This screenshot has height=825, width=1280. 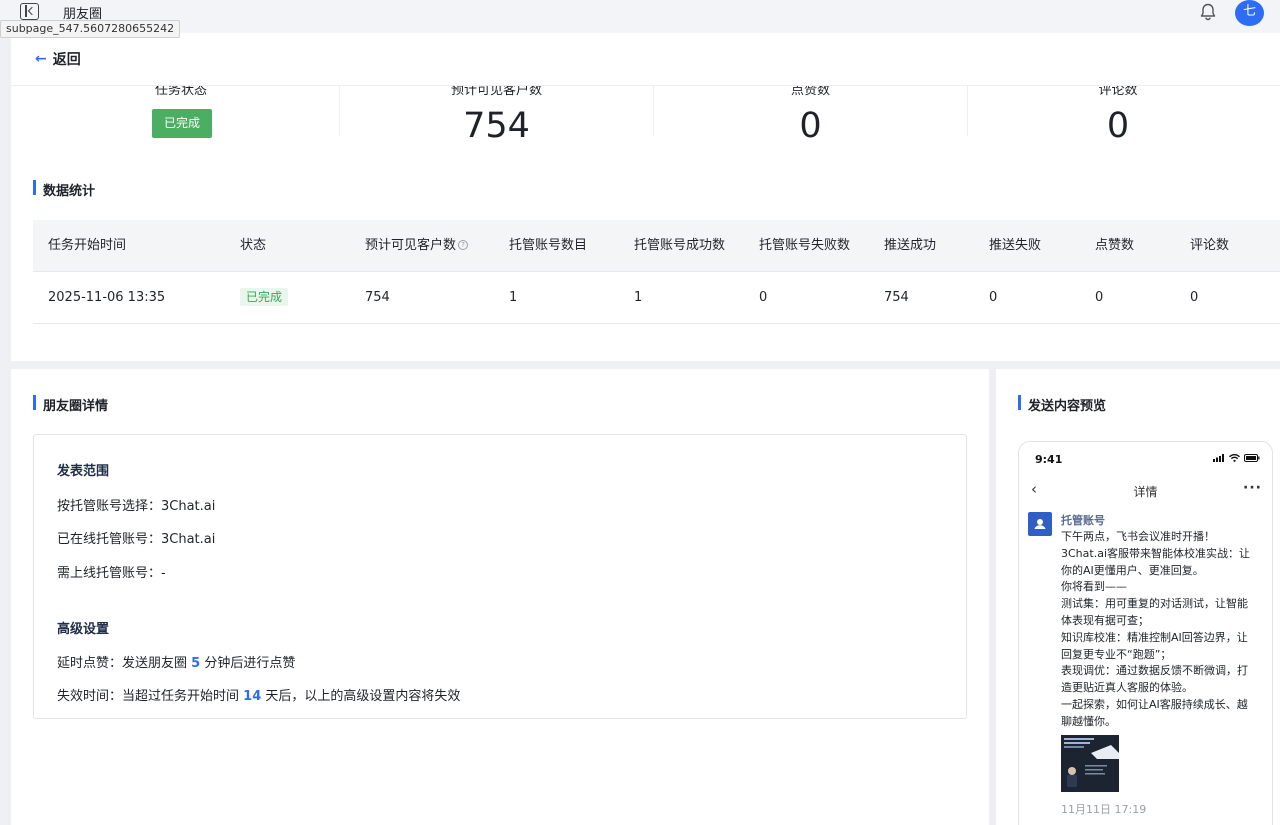 What do you see at coordinates (411, 245) in the screenshot?
I see `column-header-label: 预计可见客户数` at bounding box center [411, 245].